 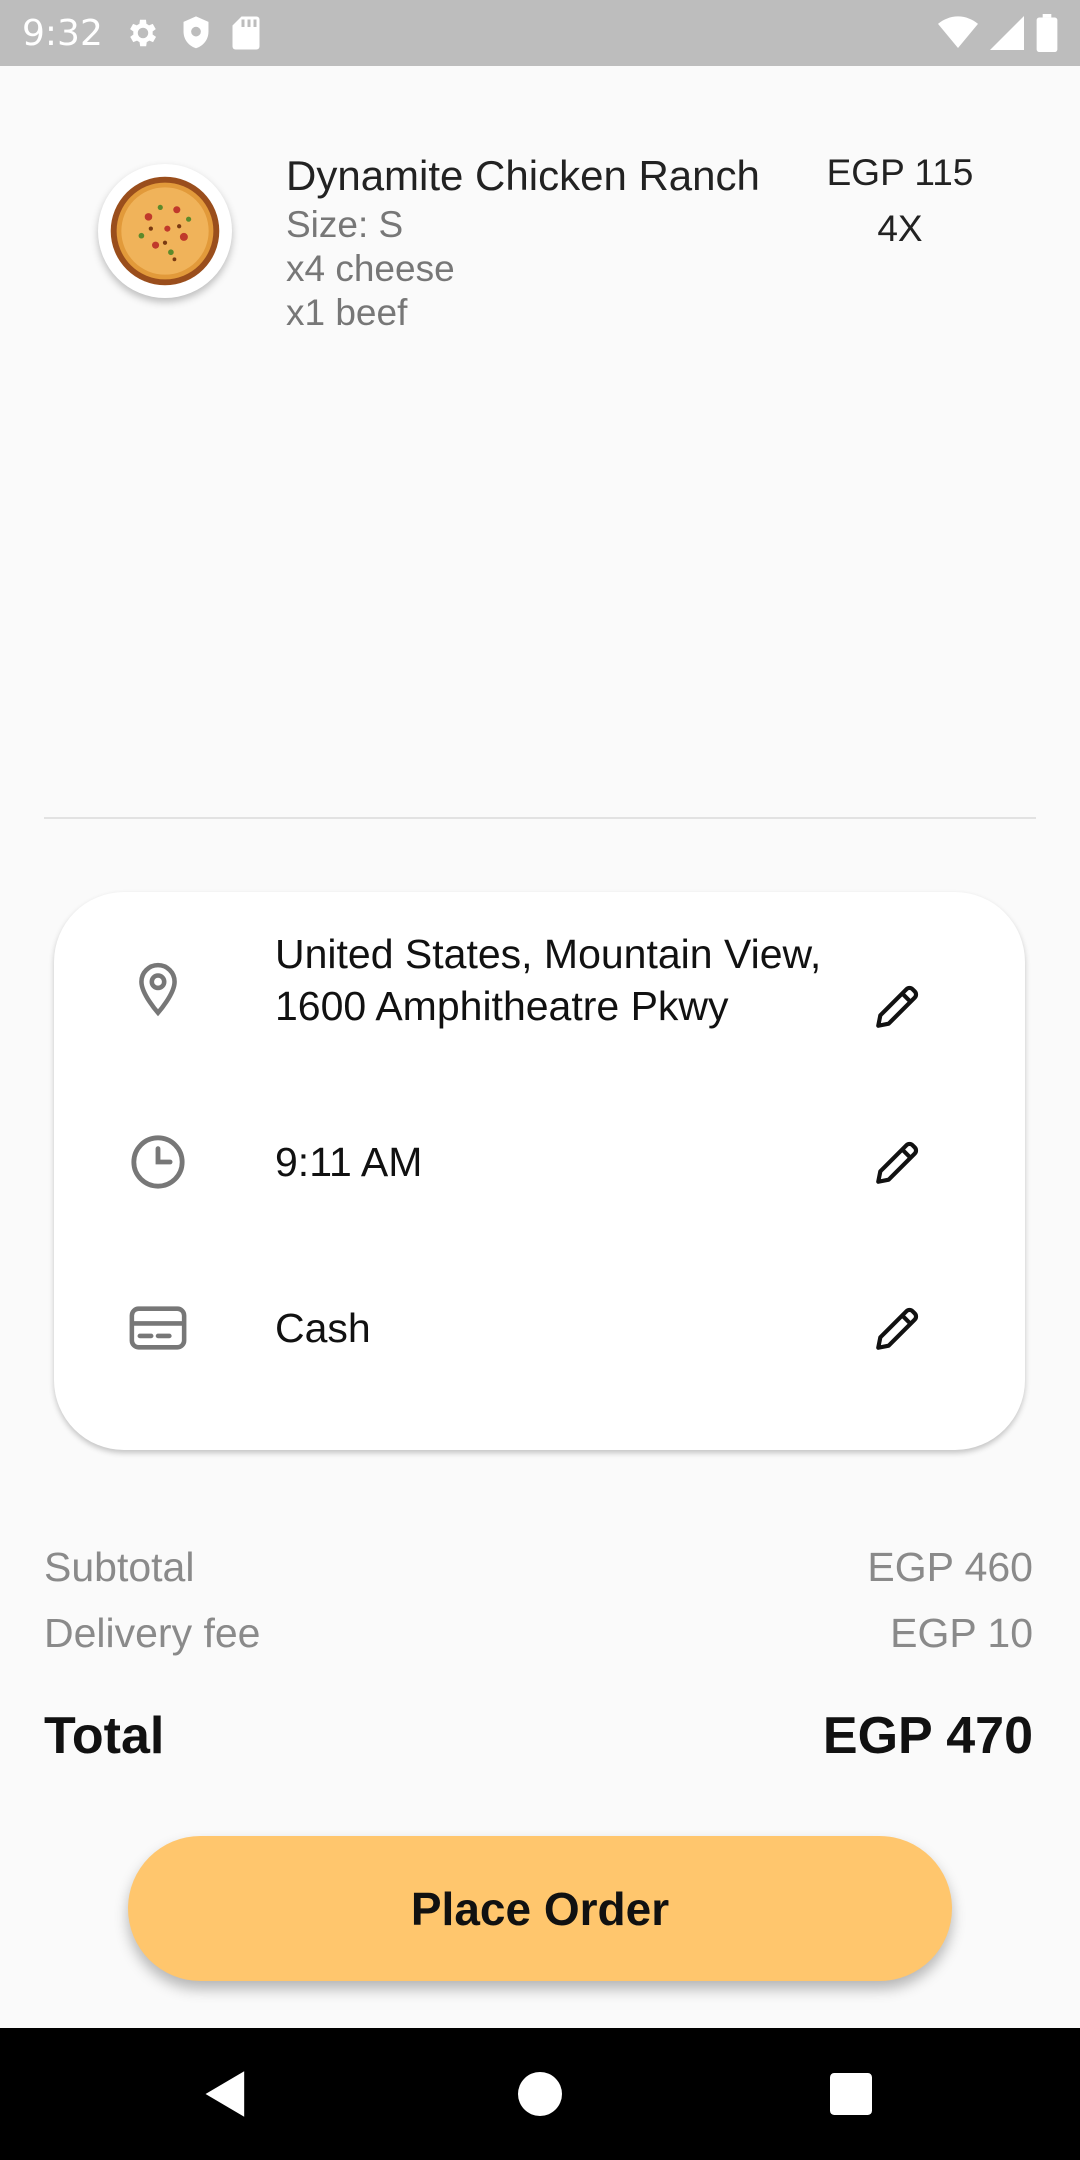 I want to click on navigation-bar, so click(x=540, y=2094).